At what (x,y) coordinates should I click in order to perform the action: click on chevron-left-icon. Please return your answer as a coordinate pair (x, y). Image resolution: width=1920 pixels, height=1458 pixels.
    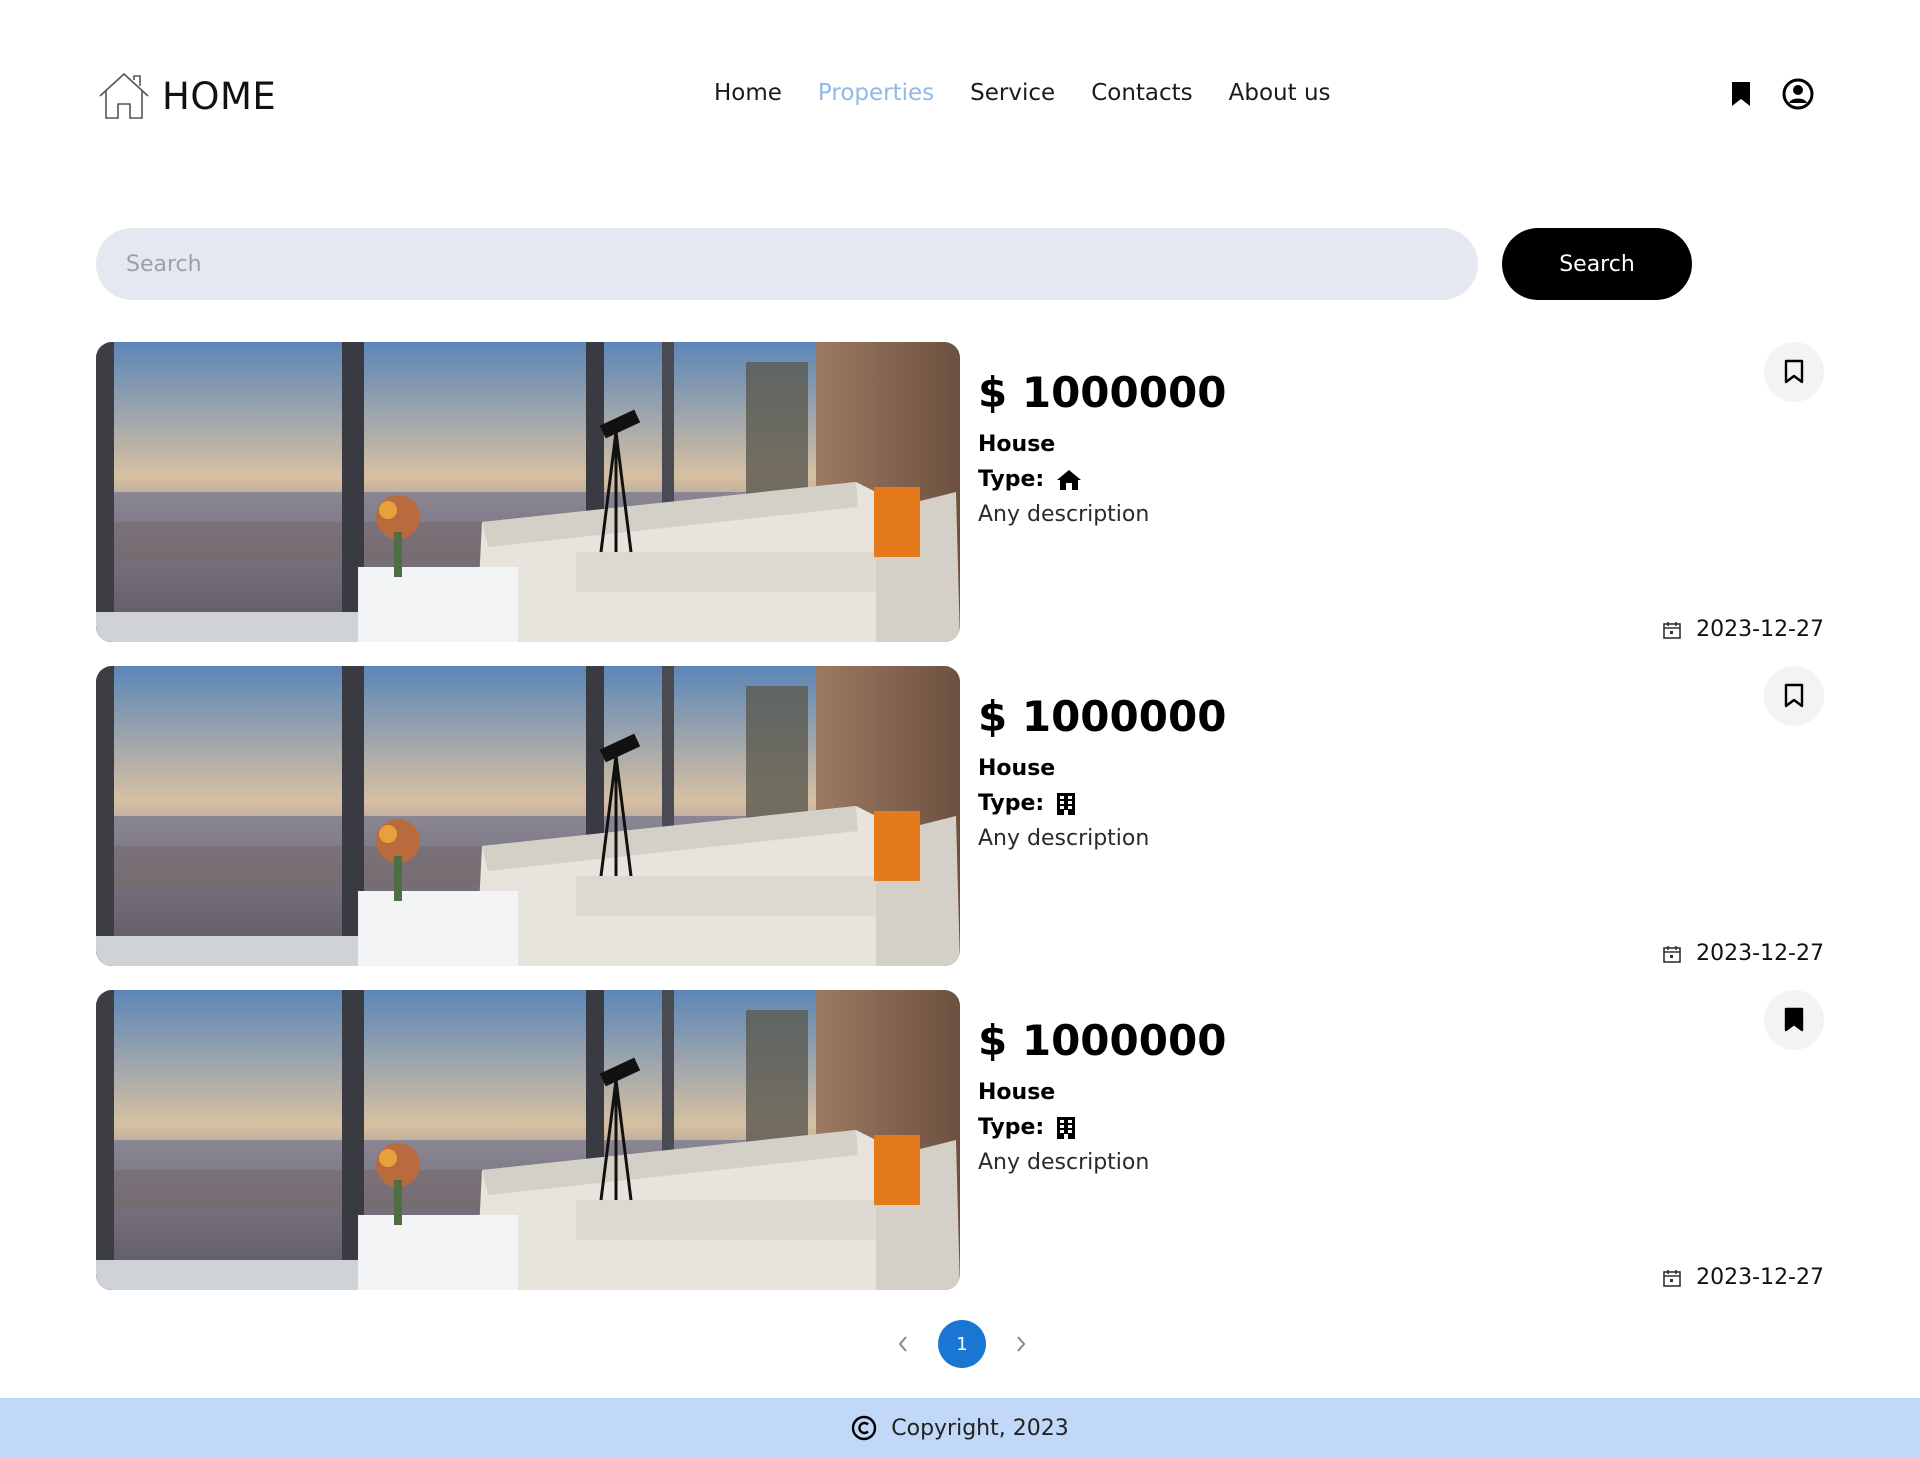
    Looking at the image, I should click on (902, 1344).